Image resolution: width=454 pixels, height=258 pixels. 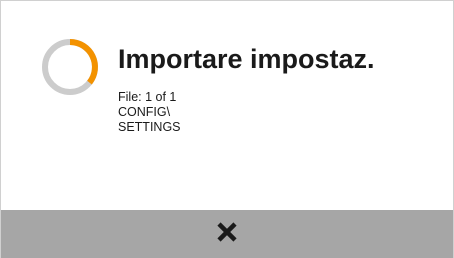 What do you see at coordinates (246, 59) in the screenshot?
I see `dialog-title: Importare impostaz.` at bounding box center [246, 59].